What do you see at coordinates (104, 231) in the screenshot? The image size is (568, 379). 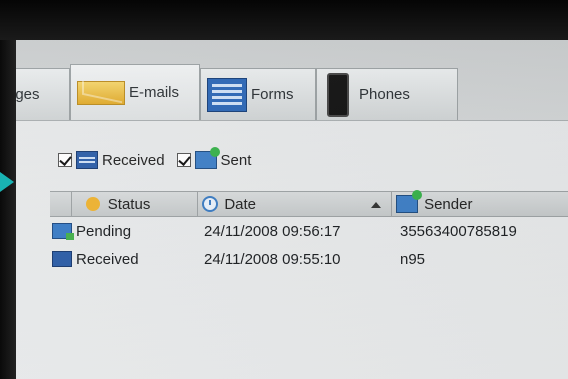 I see `status-text: Pending` at bounding box center [104, 231].